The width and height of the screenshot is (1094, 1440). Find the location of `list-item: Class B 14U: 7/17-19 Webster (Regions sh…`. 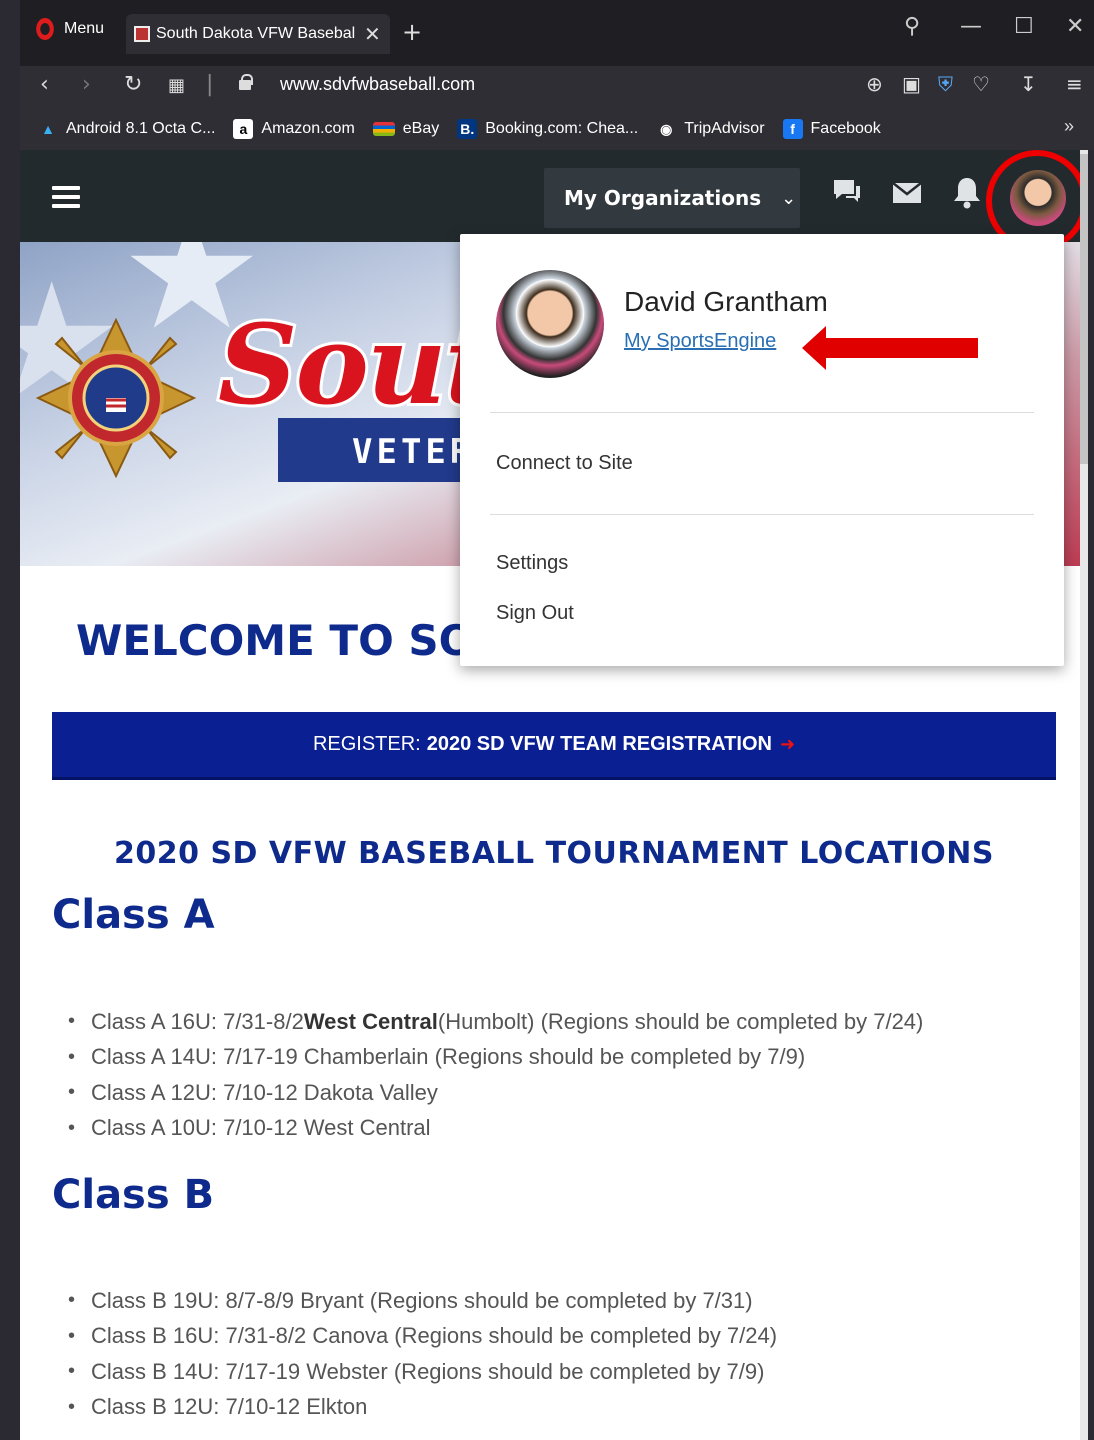

list-item: Class B 14U: 7/17-19 Webster (Regions sh… is located at coordinates (422, 1372).